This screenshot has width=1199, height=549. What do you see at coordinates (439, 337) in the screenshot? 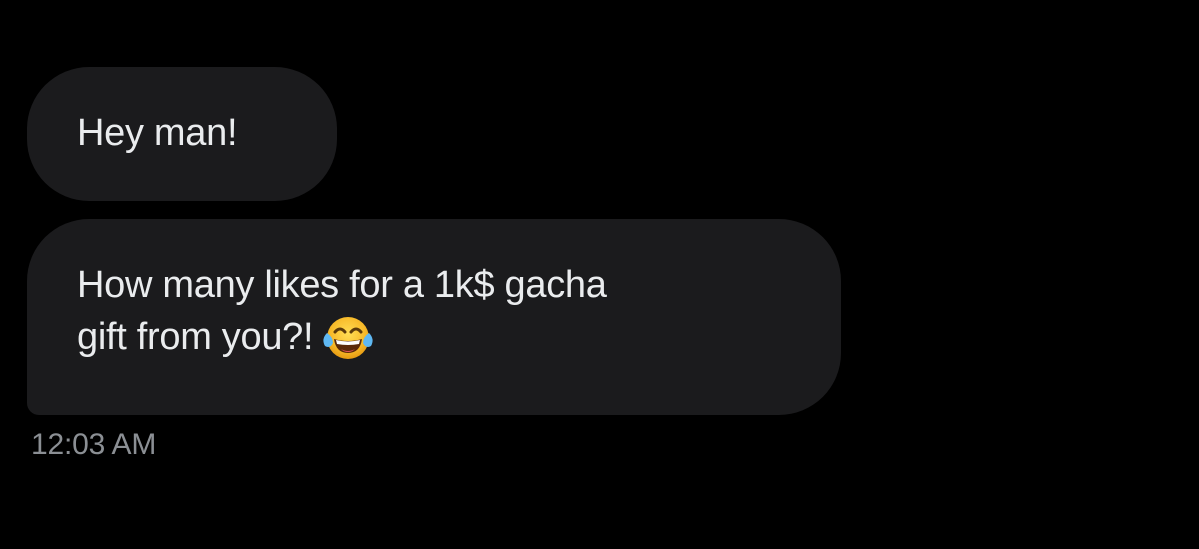
I see `message-text-line: gift from you?!` at bounding box center [439, 337].